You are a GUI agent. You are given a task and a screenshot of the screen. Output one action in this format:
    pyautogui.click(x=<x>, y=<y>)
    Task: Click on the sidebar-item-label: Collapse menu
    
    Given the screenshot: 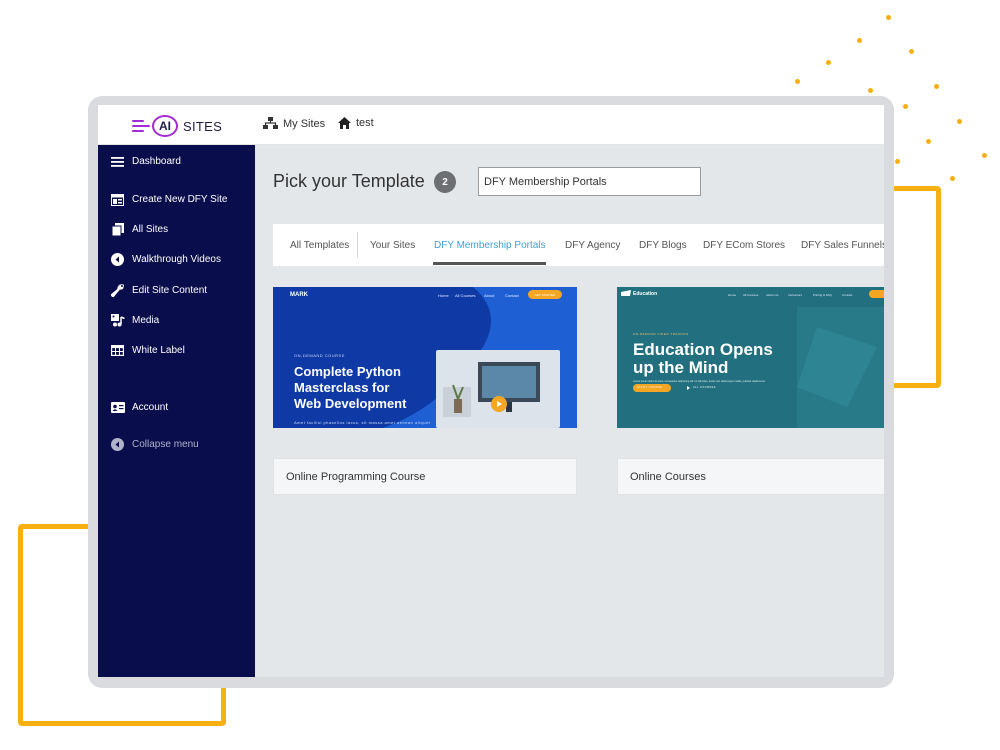 What is the action you would take?
    pyautogui.click(x=165, y=444)
    